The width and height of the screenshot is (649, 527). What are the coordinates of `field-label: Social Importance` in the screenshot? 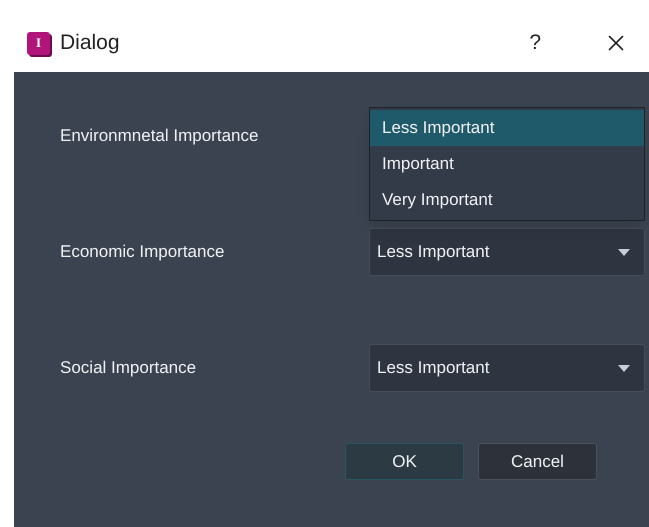 It's located at (128, 368).